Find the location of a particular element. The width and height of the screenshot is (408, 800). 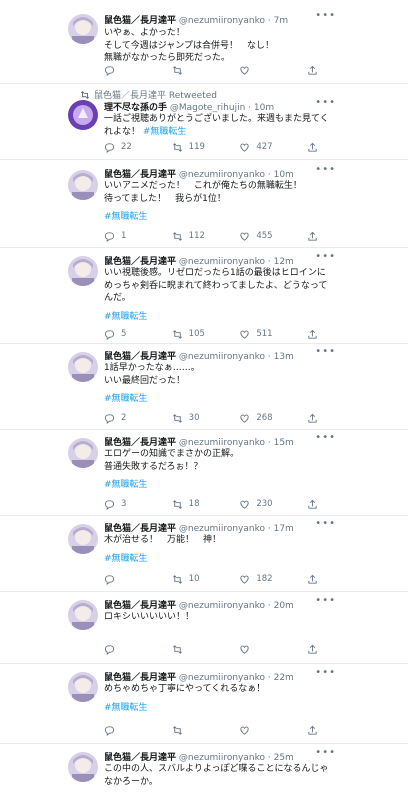

reply-button: 1 is located at coordinates (132, 236).